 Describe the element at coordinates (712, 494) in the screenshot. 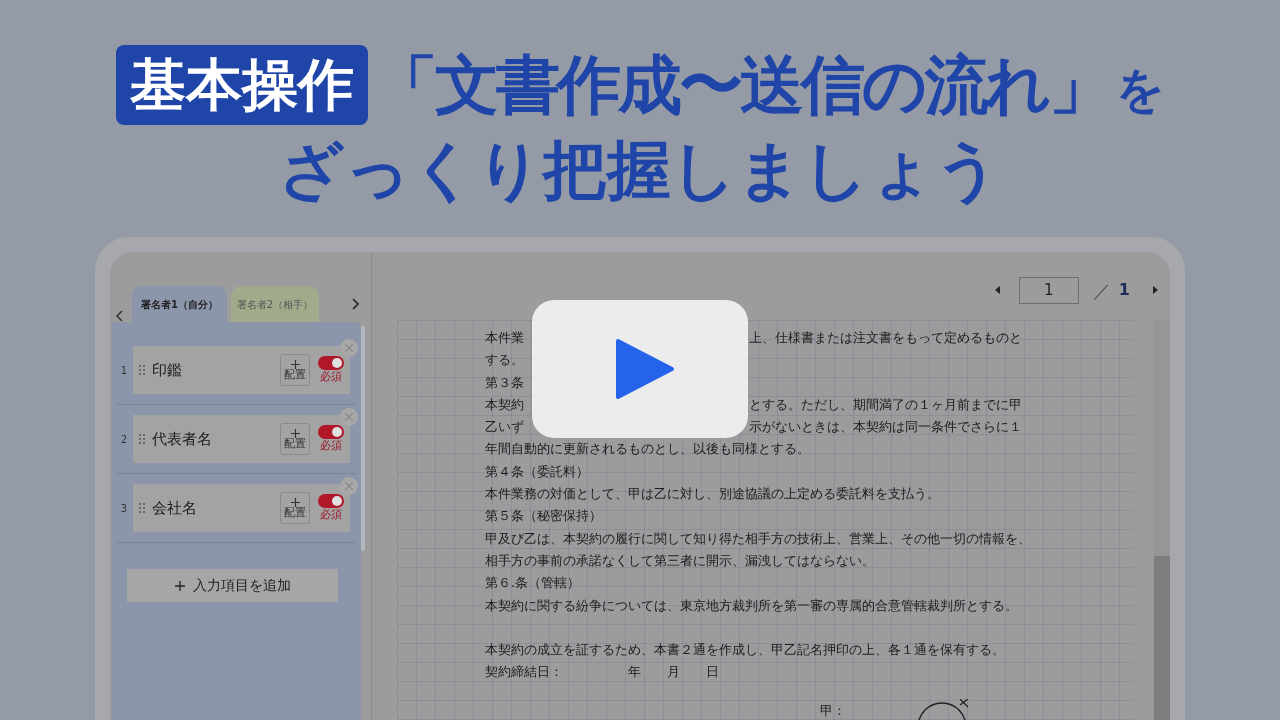

I see `document-line: 本件業務の対価として、甲は乙に対し、別途協議の上定める委託料を支払う。` at that location.